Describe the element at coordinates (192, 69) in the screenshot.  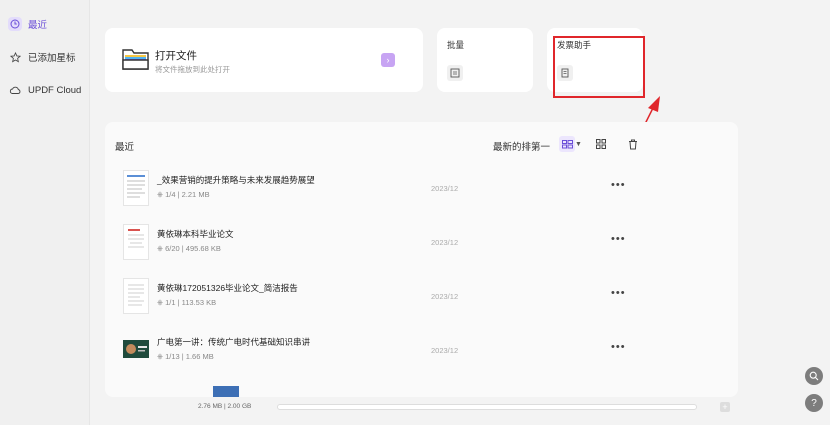
I see `open-file-subtitle: 将文件拖放到此处打开` at that location.